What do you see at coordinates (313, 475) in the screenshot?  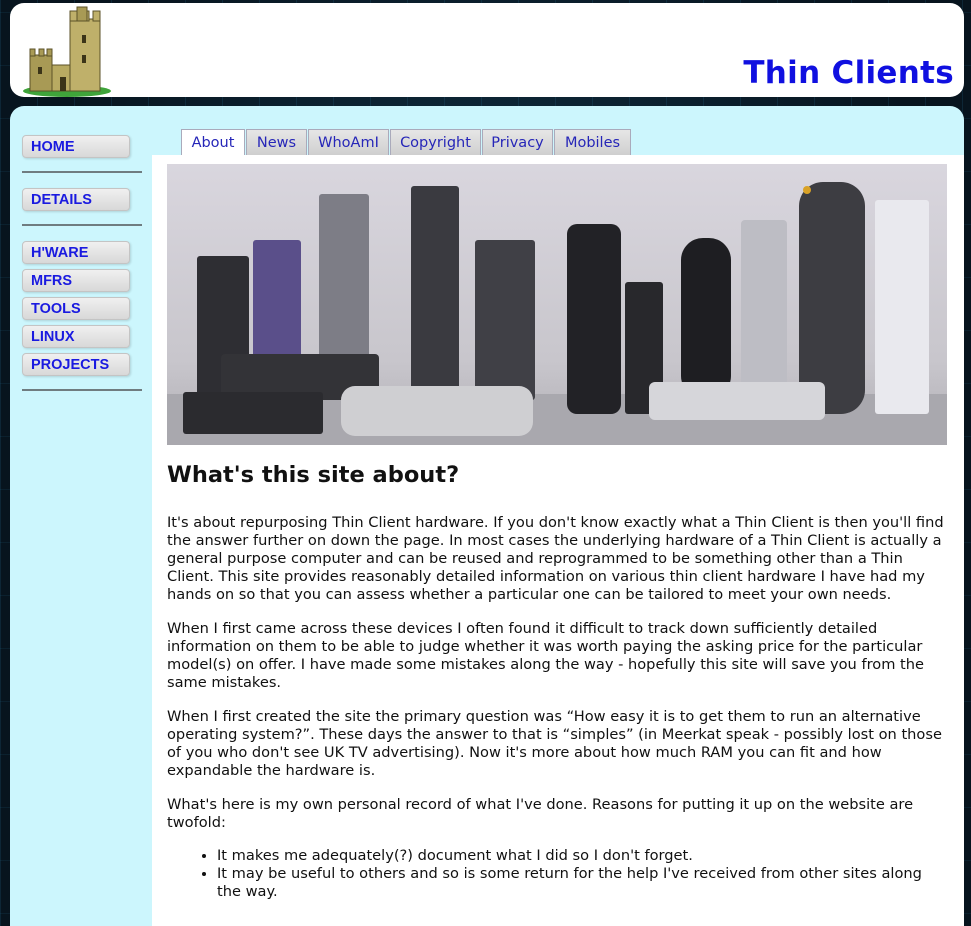 I see `page-heading: What's this site about?` at bounding box center [313, 475].